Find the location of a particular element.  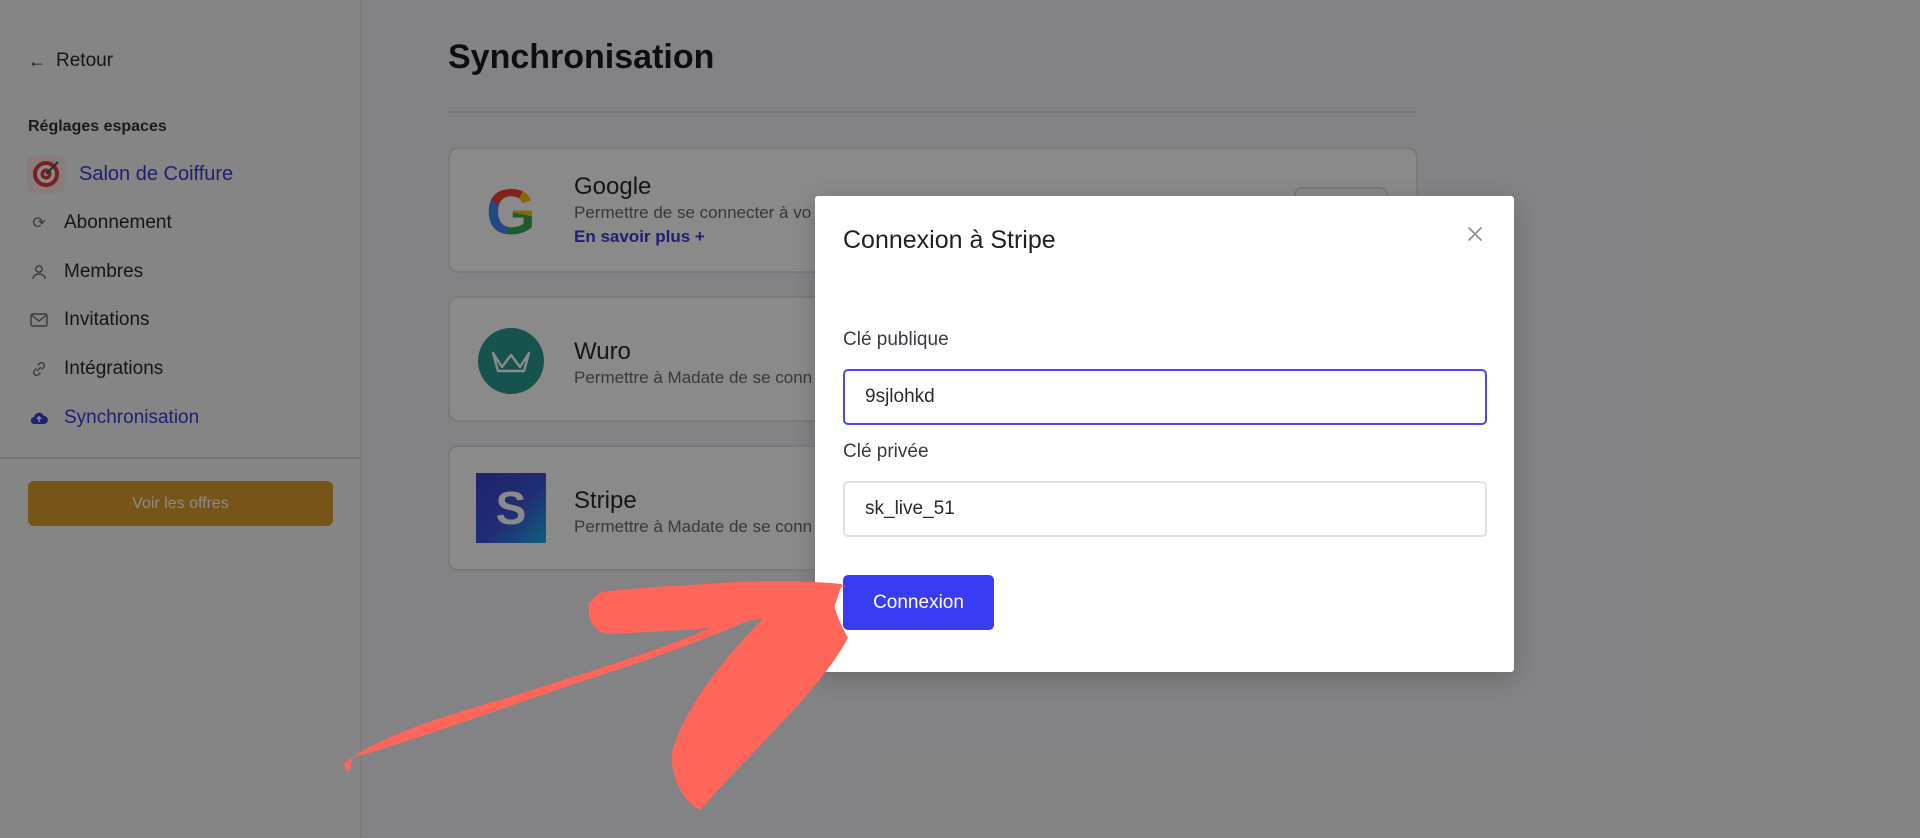

connect-button: Connexion is located at coordinates (918, 602).